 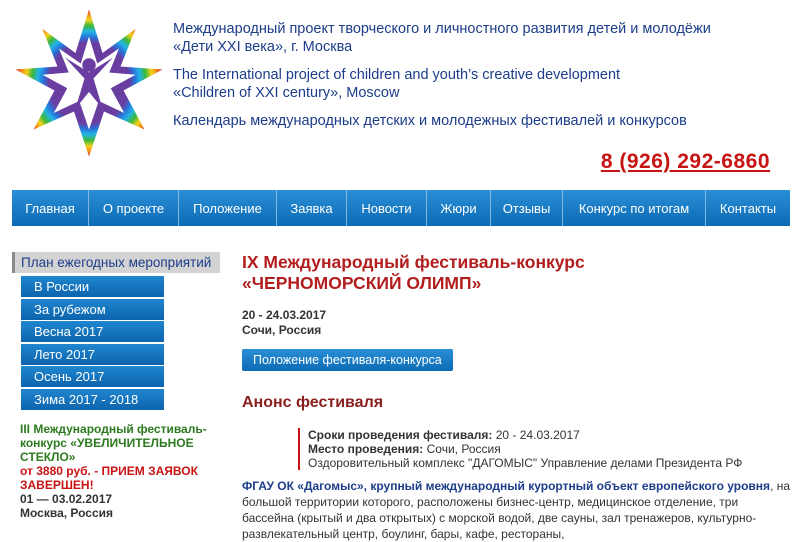 What do you see at coordinates (347, 360) in the screenshot?
I see `regulations-button: Положение фестиваля-конкурса` at bounding box center [347, 360].